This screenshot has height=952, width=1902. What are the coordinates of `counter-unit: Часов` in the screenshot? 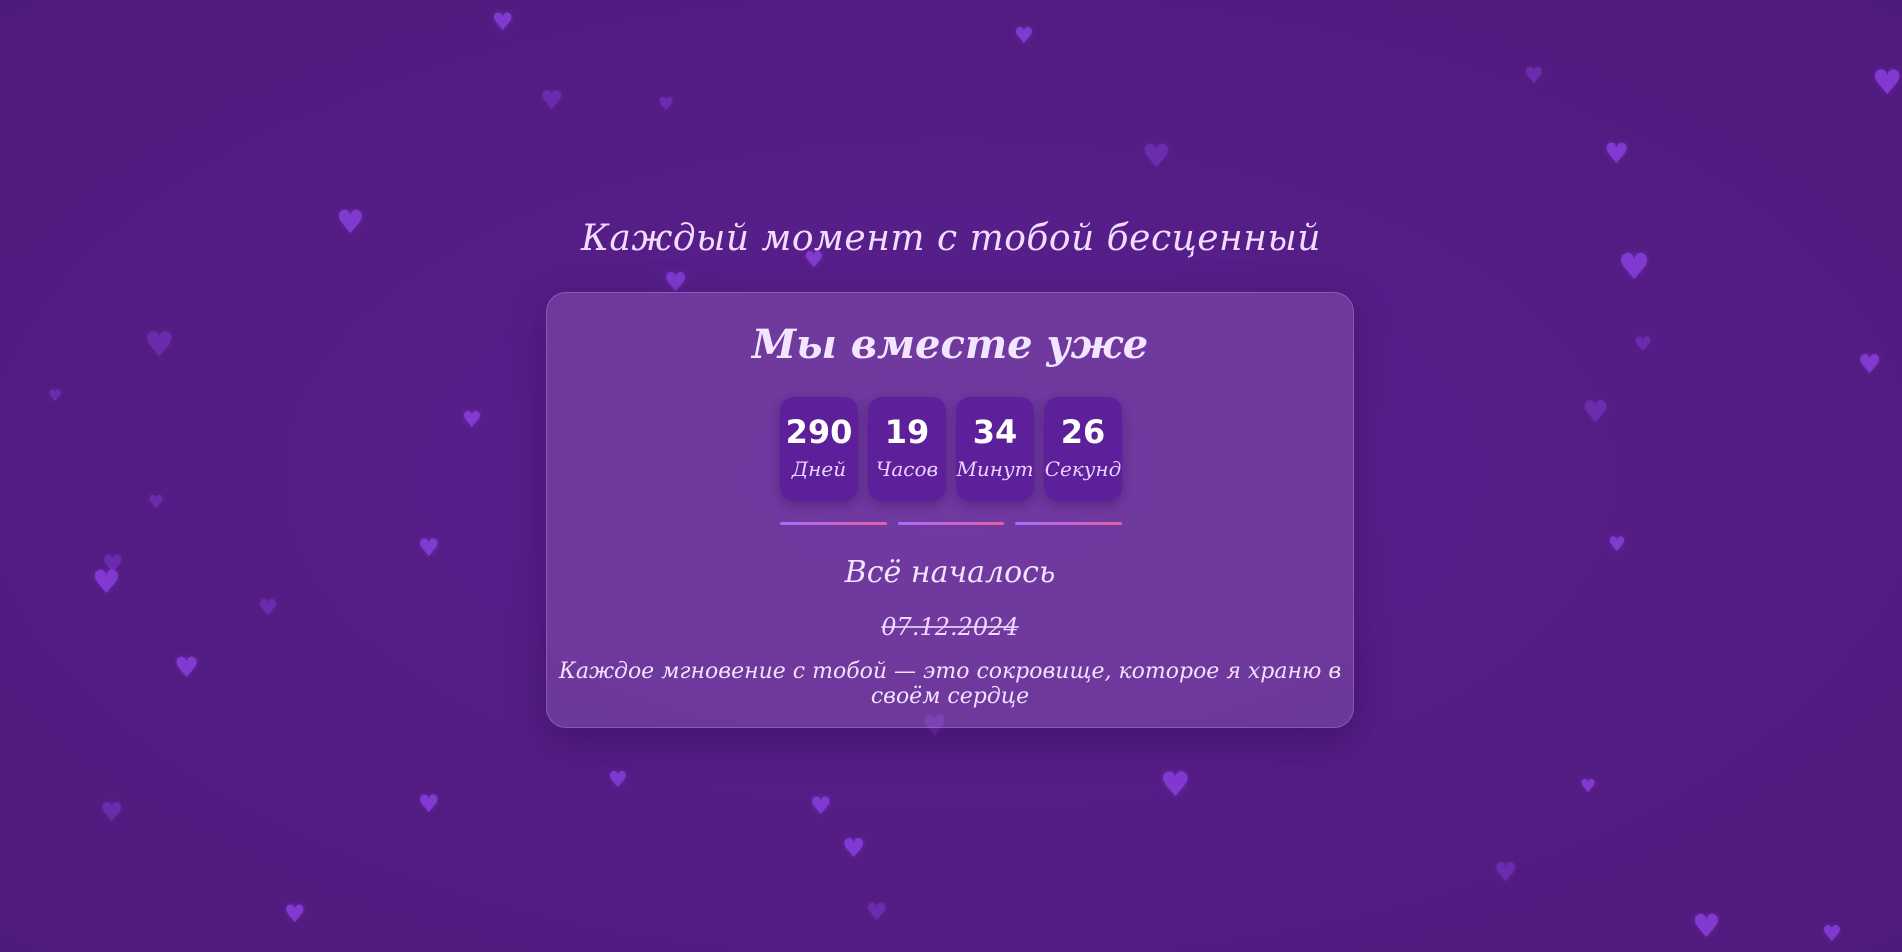 It's located at (907, 469).